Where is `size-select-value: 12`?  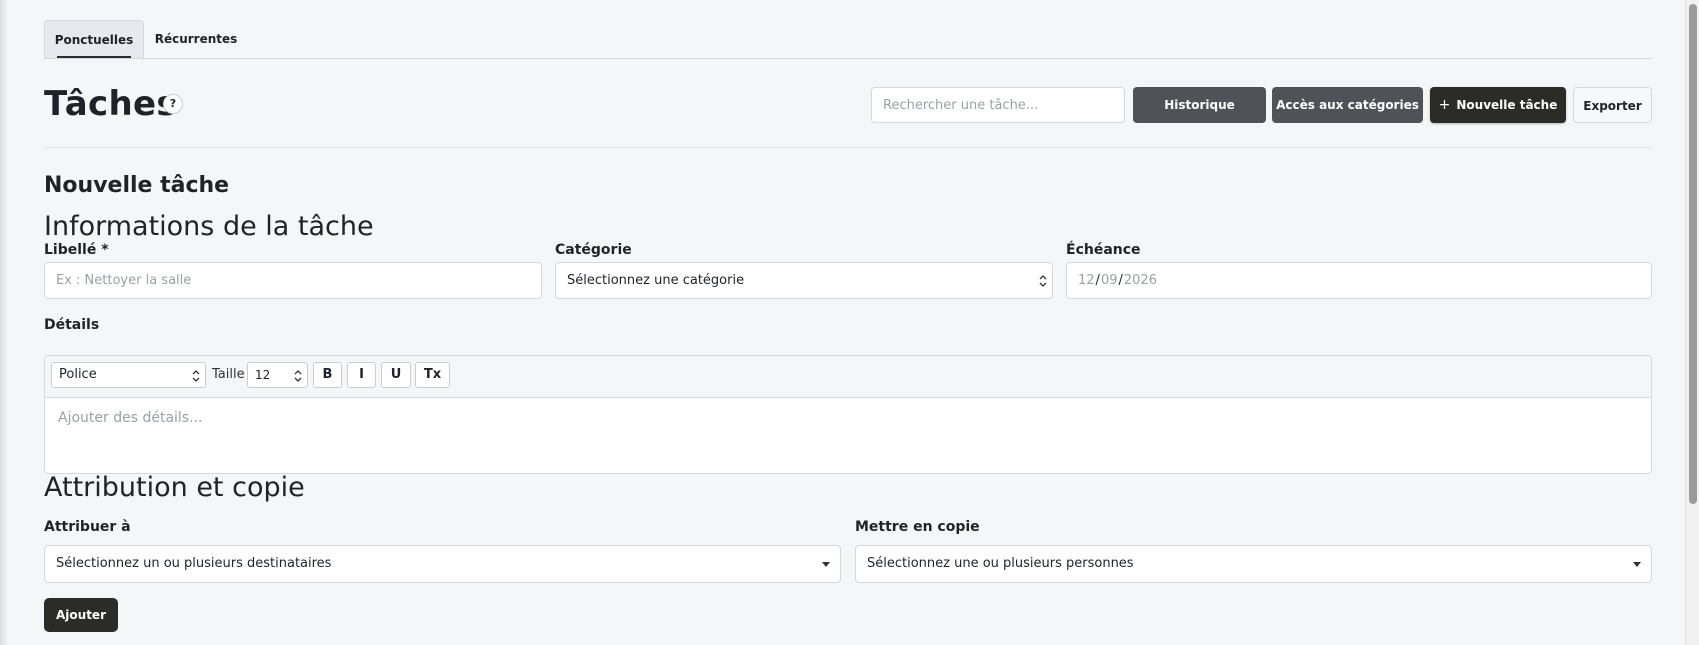
size-select-value: 12 is located at coordinates (263, 375).